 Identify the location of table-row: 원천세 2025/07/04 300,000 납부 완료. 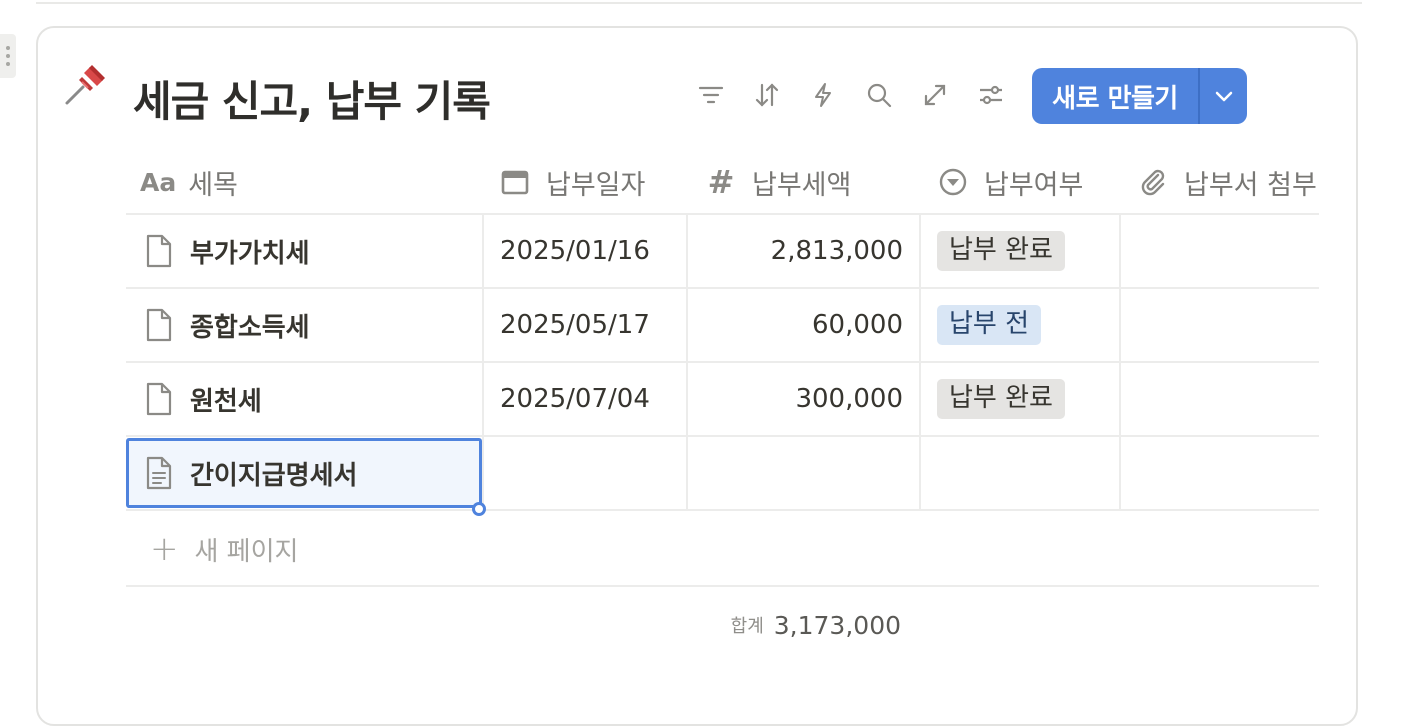
(722, 399).